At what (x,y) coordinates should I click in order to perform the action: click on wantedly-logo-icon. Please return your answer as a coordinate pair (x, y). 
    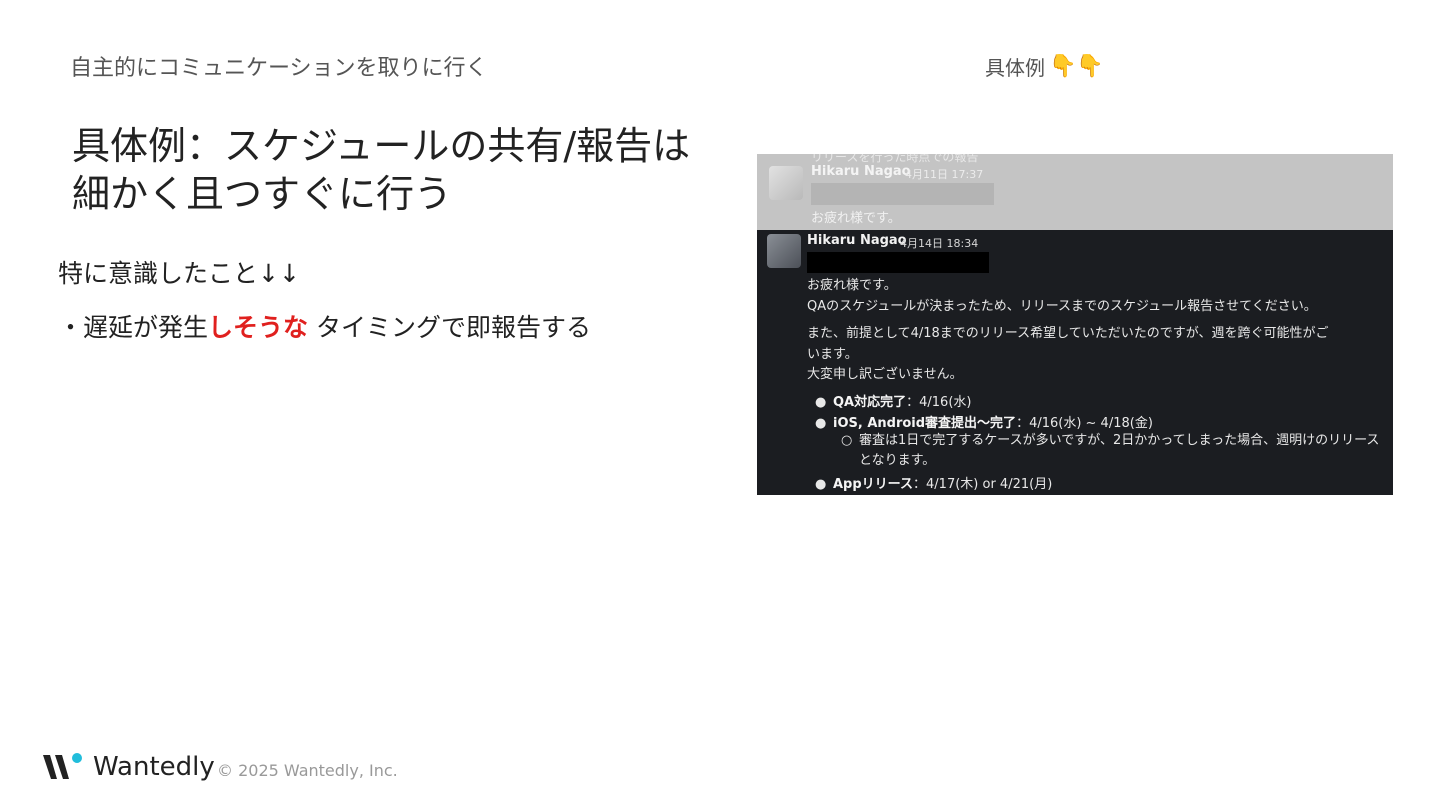
    Looking at the image, I should click on (62, 766).